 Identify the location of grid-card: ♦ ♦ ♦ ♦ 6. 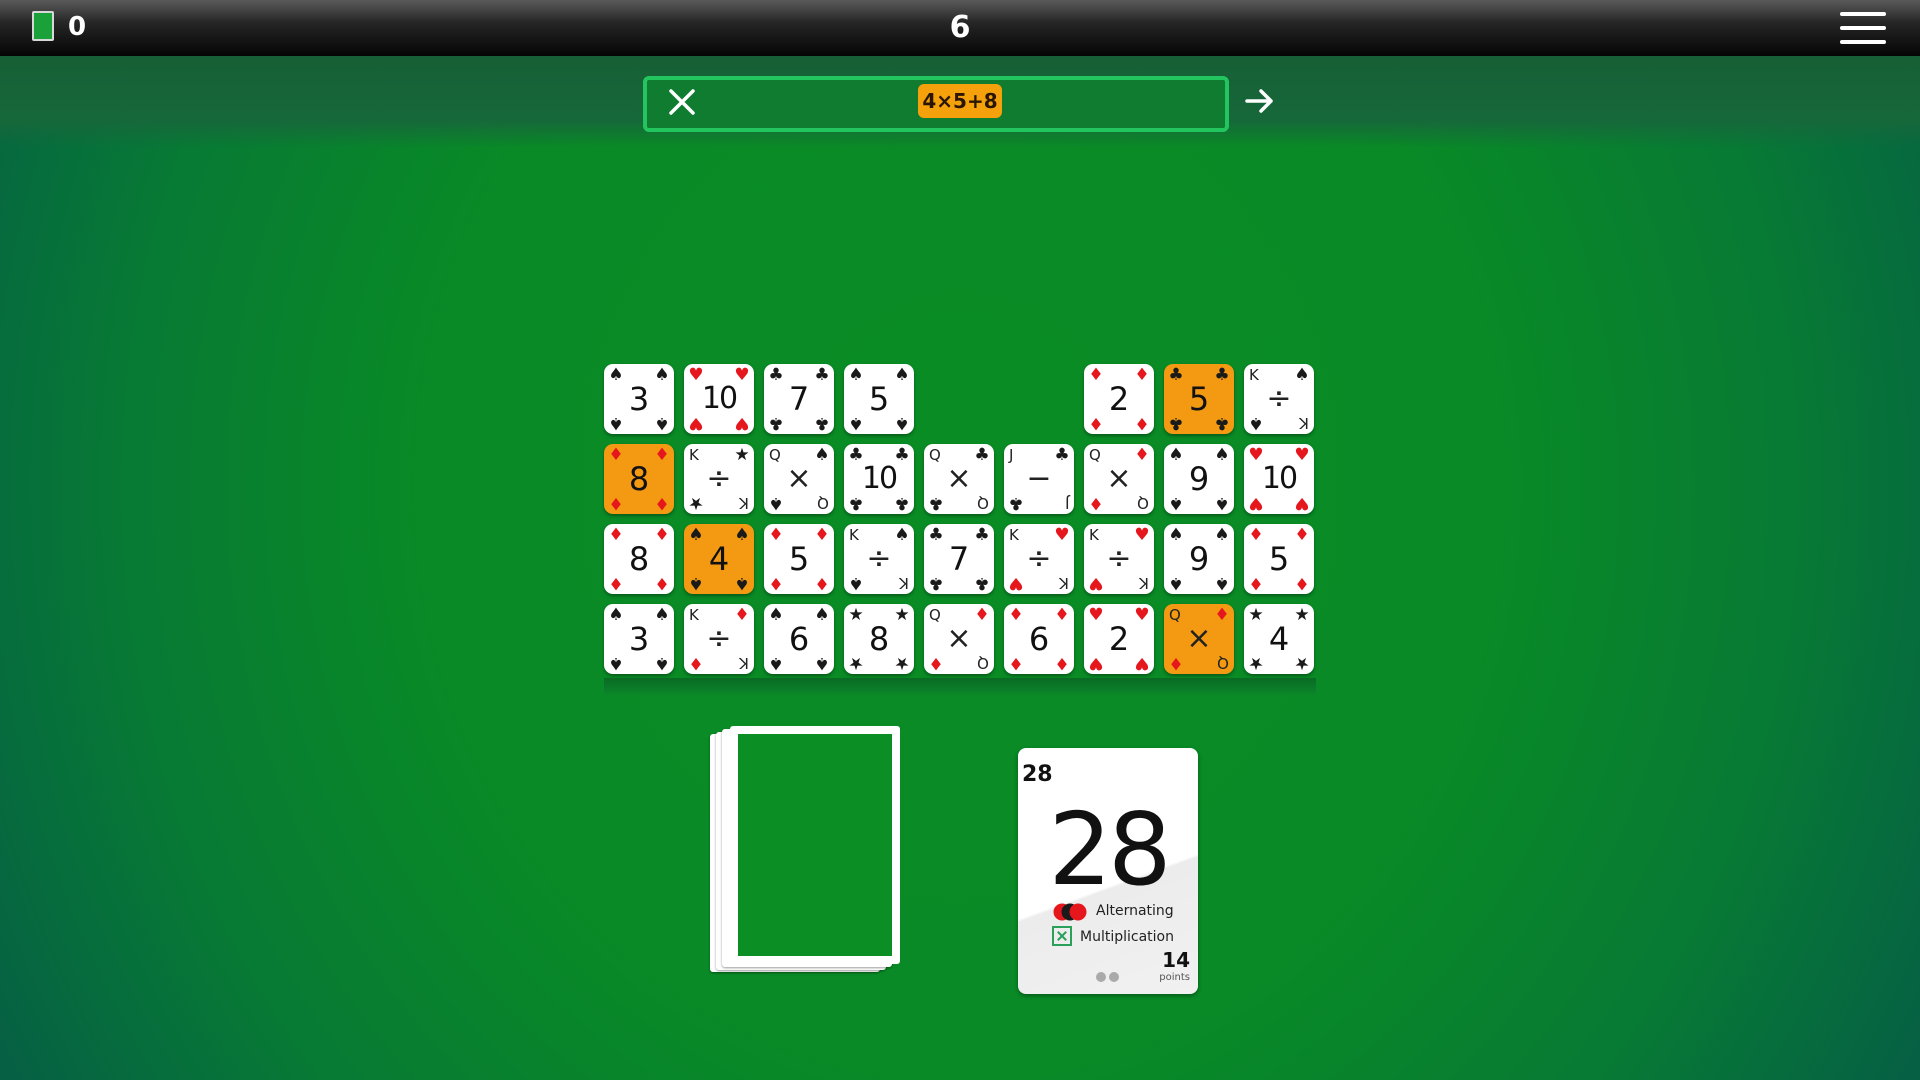
(1039, 639).